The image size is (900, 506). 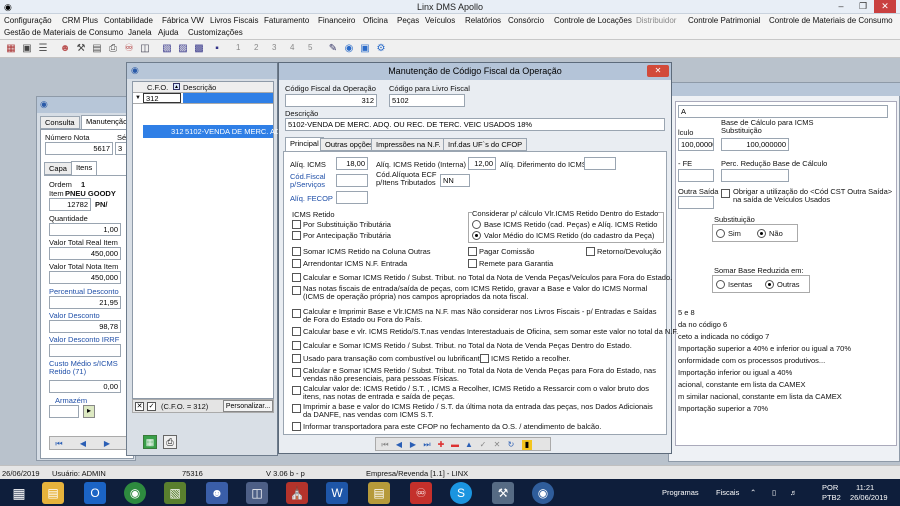 I want to click on outra-saida-field, so click(x=696, y=202).